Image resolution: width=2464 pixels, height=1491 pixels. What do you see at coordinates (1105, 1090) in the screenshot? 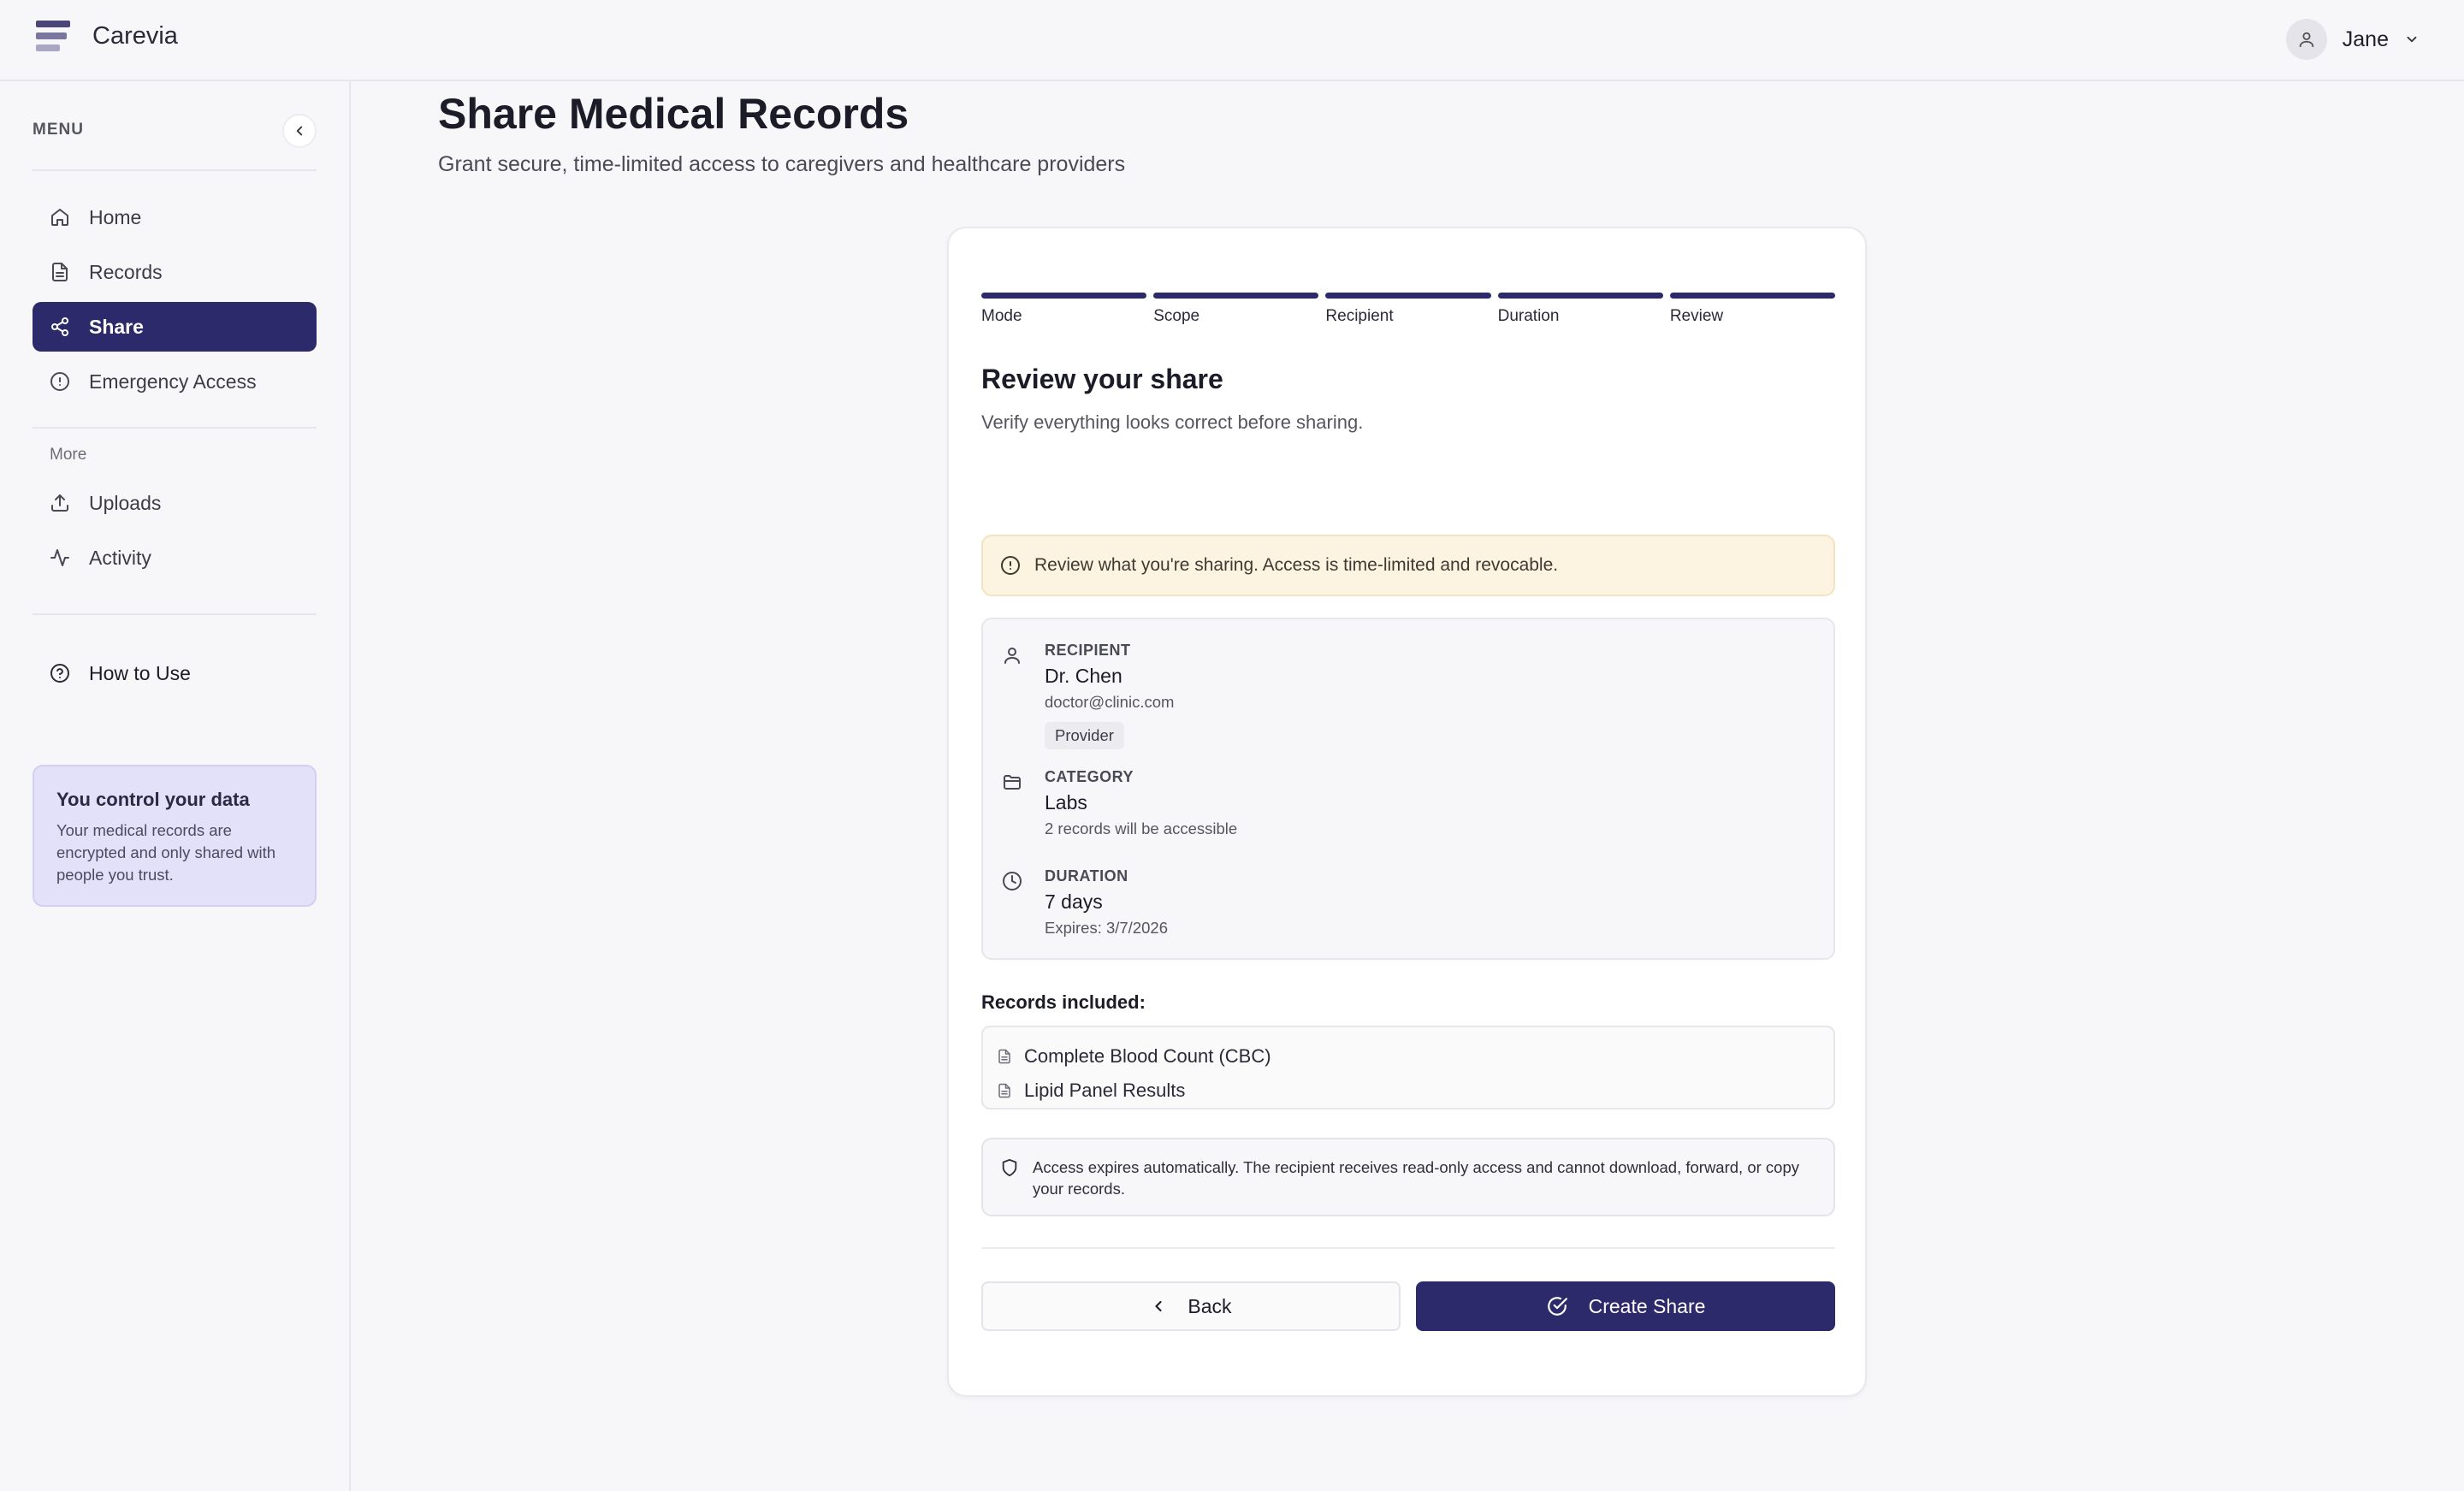
I see `record-name: Lipid Panel Results` at bounding box center [1105, 1090].